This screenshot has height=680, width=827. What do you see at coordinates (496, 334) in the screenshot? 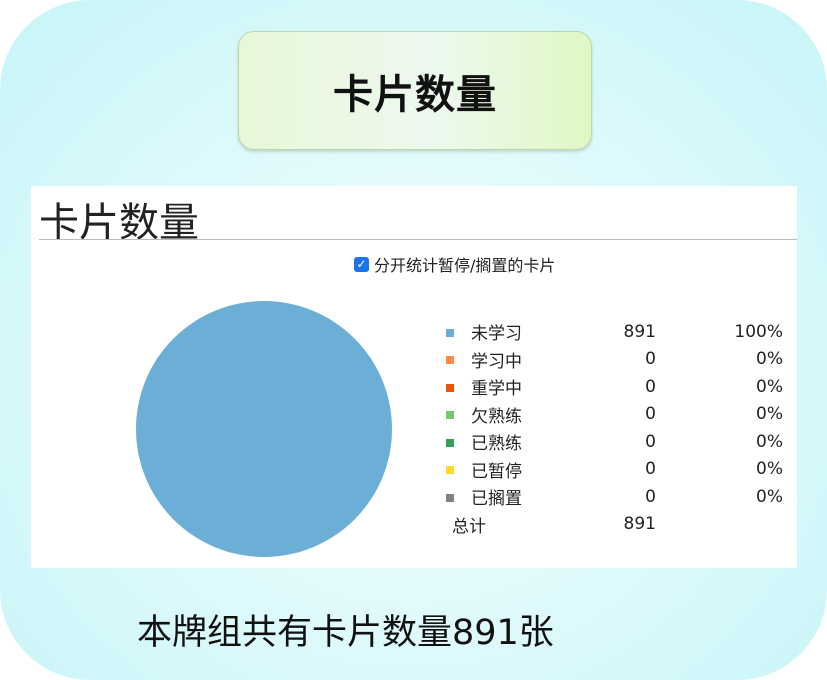
I see `legend-label: 未学习` at bounding box center [496, 334].